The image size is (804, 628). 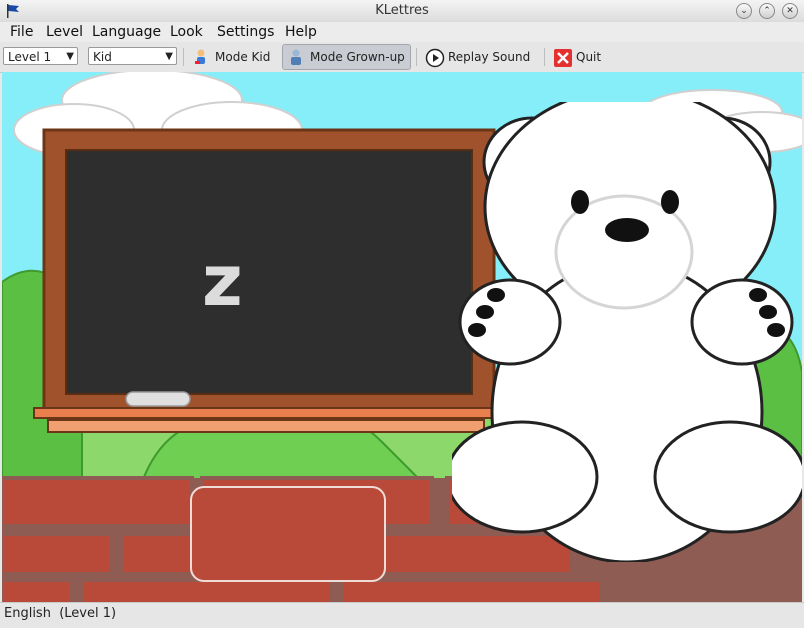 I want to click on answer-input-box, so click(x=288, y=534).